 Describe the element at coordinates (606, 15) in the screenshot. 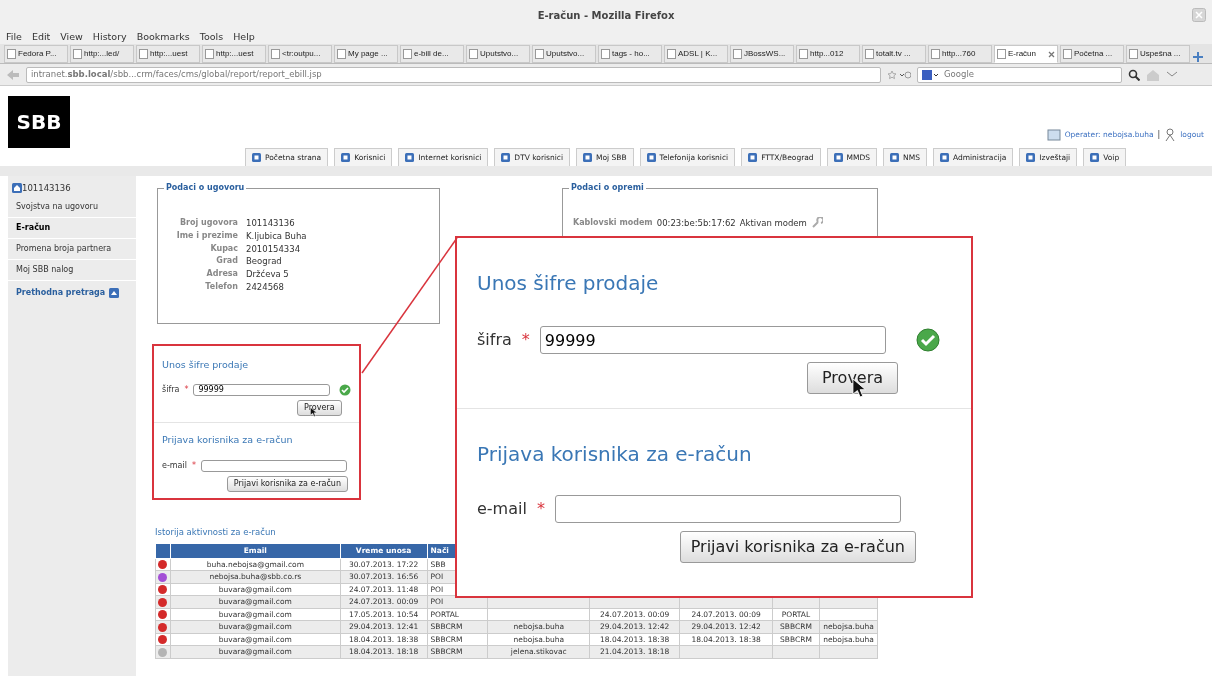

I see `window-title: E-račun - Mozilla Firefox` at that location.